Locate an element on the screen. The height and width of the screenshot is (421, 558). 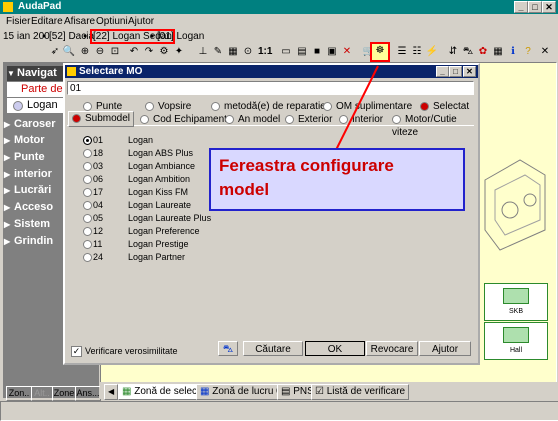
dialog-minimize-button: _ is located at coordinates (442, 71).